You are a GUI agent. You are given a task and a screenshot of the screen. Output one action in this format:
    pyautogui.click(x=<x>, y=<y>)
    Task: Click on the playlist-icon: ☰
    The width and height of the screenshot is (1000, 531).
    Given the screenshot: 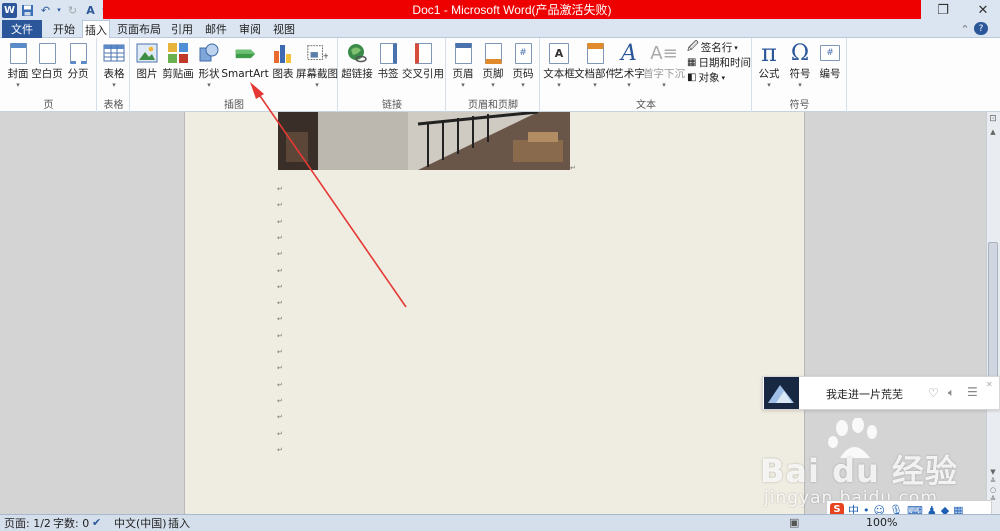 What is the action you would take?
    pyautogui.click(x=972, y=392)
    